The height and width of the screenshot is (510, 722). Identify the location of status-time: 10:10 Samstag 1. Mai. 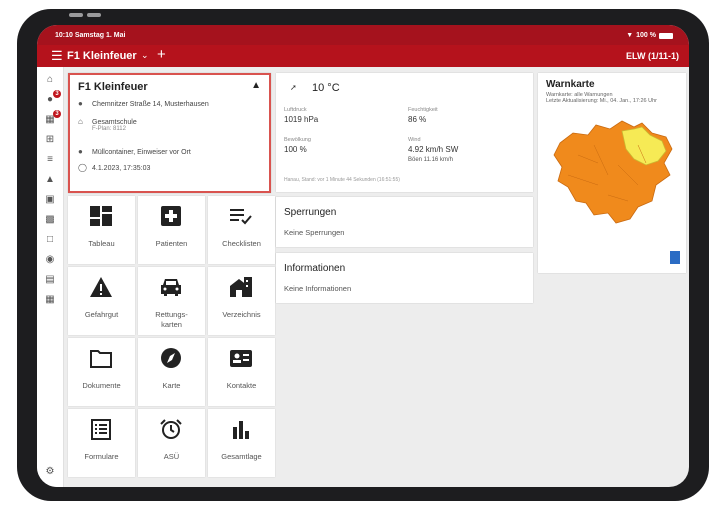
(90, 35).